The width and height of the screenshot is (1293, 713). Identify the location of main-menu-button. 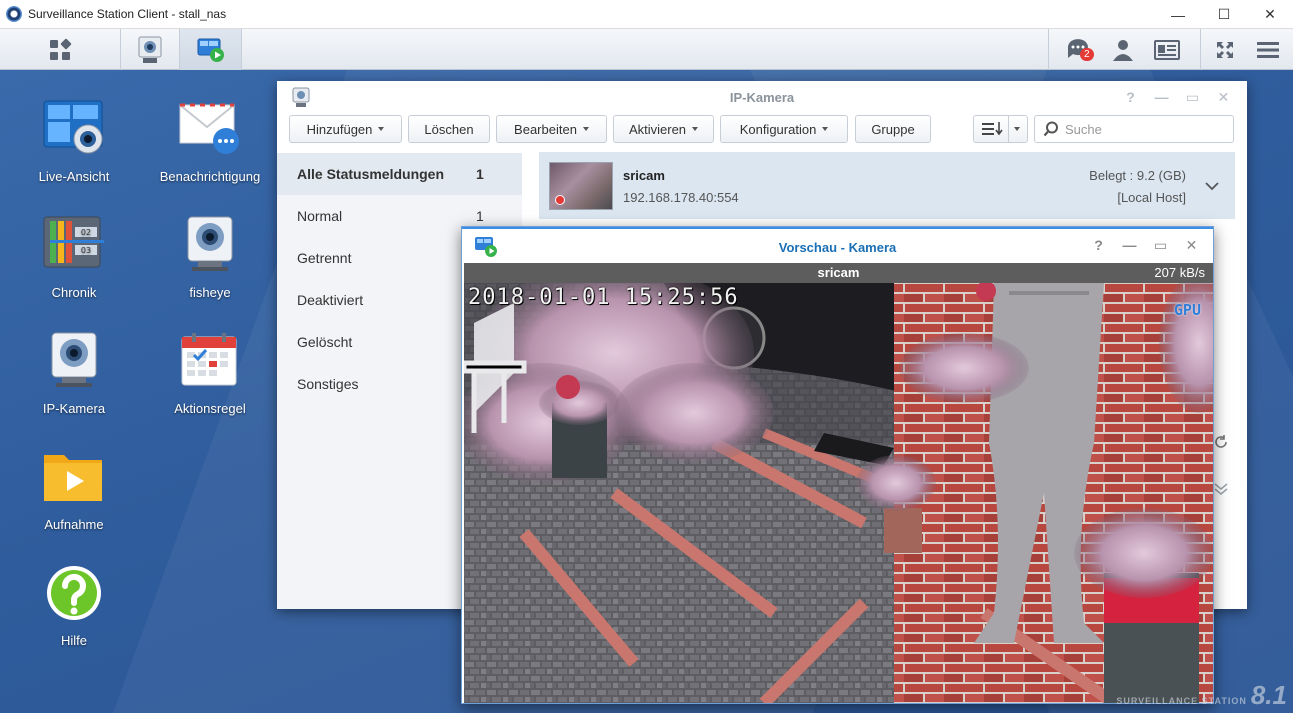
(60, 49).